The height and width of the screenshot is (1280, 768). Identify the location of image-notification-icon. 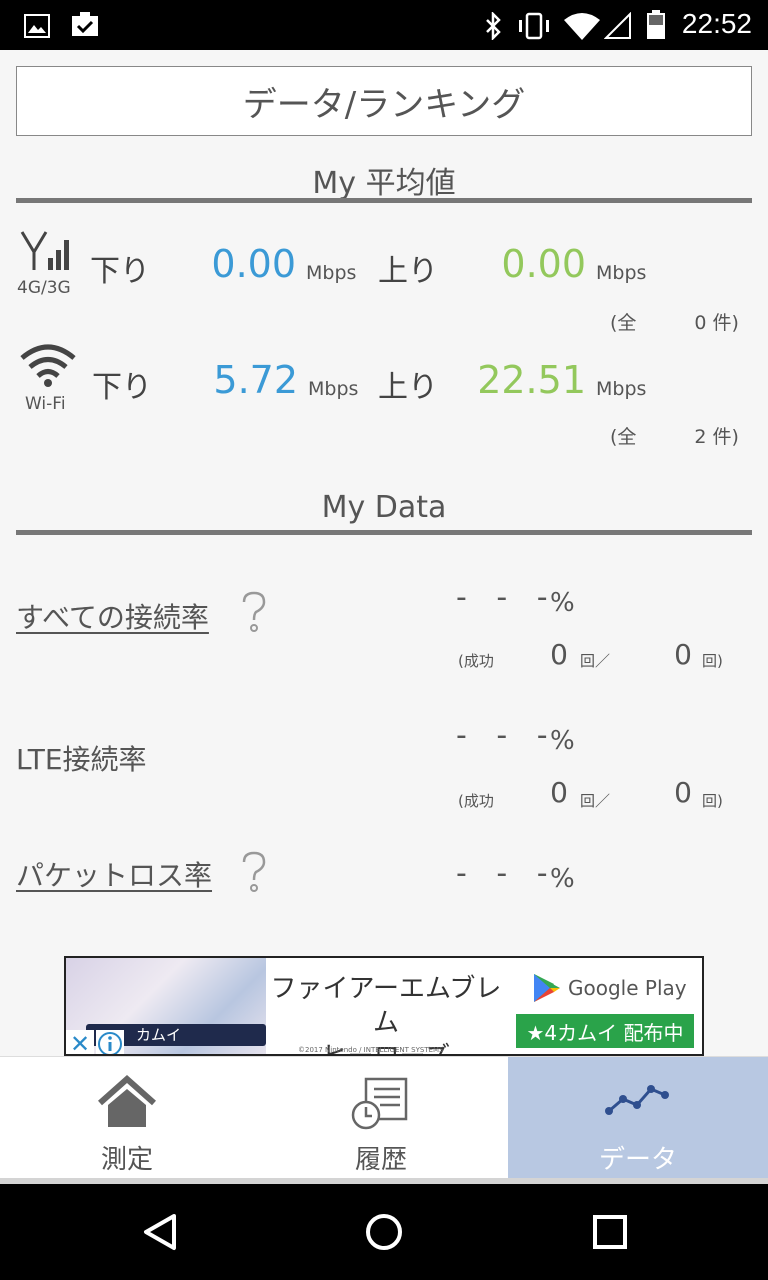
(37, 26).